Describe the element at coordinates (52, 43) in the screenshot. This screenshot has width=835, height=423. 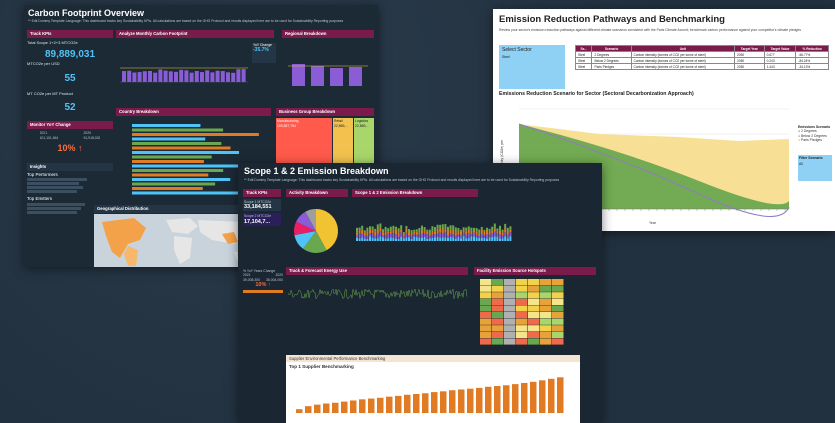
I see `total-emissions-label: Total Scope 1+2+3 MTCO2e` at that location.